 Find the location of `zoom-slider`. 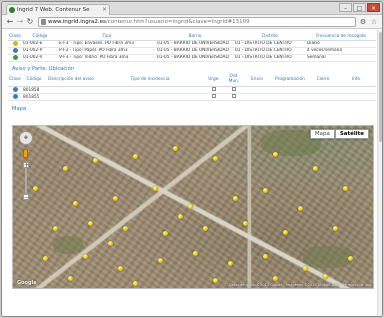

zoom-slider is located at coordinates (26, 181).